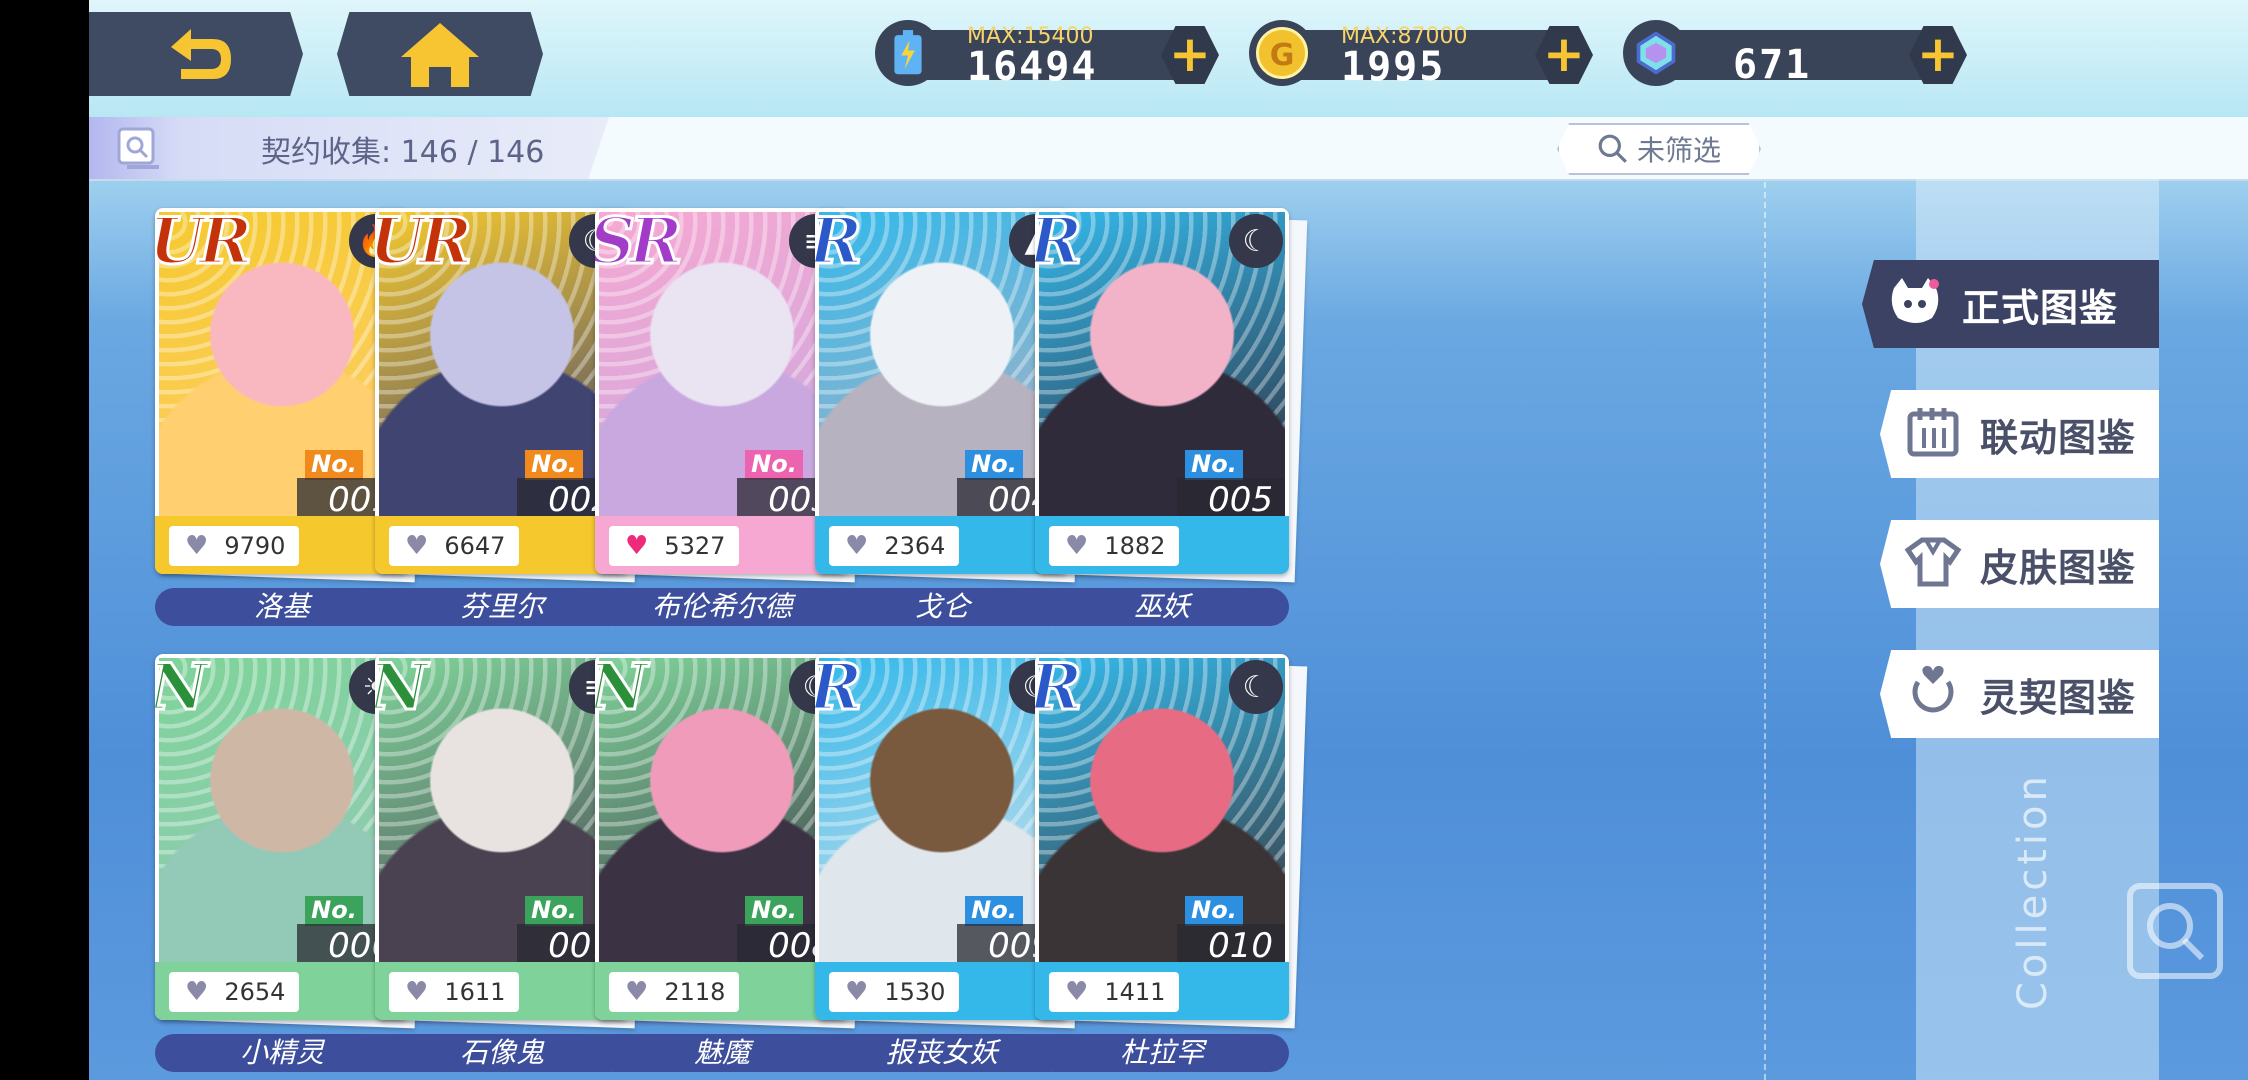 The image size is (2248, 1080). Describe the element at coordinates (201, 54) in the screenshot. I see `back-arrow-icon` at that location.